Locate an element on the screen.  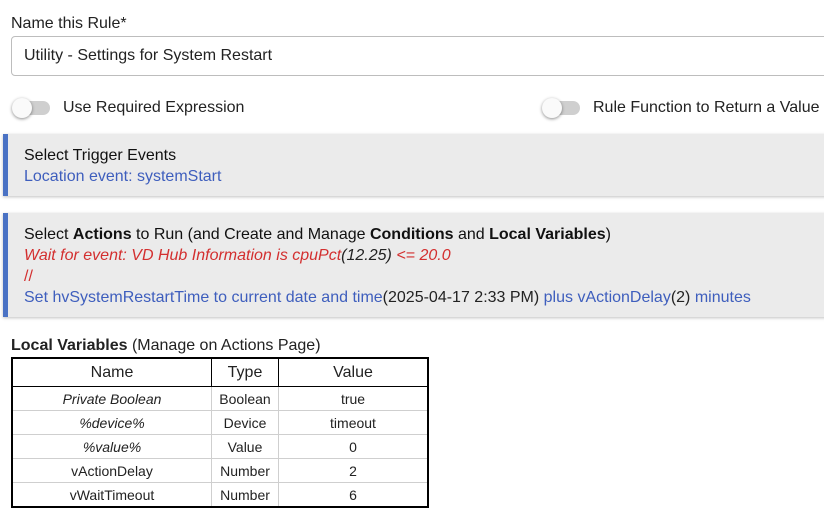
required-expression-toggle: Use Required Expression is located at coordinates (128, 108).